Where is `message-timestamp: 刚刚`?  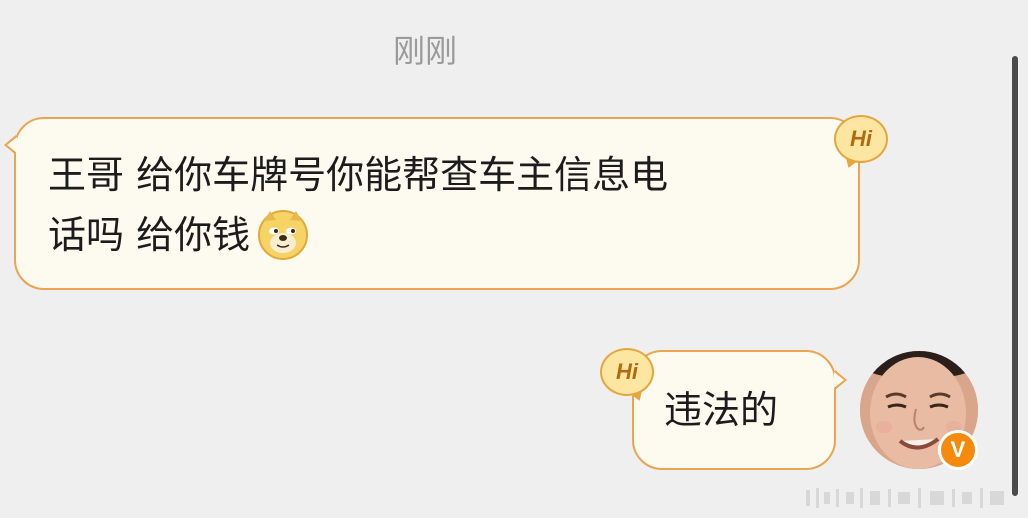 message-timestamp: 刚刚 is located at coordinates (424, 51).